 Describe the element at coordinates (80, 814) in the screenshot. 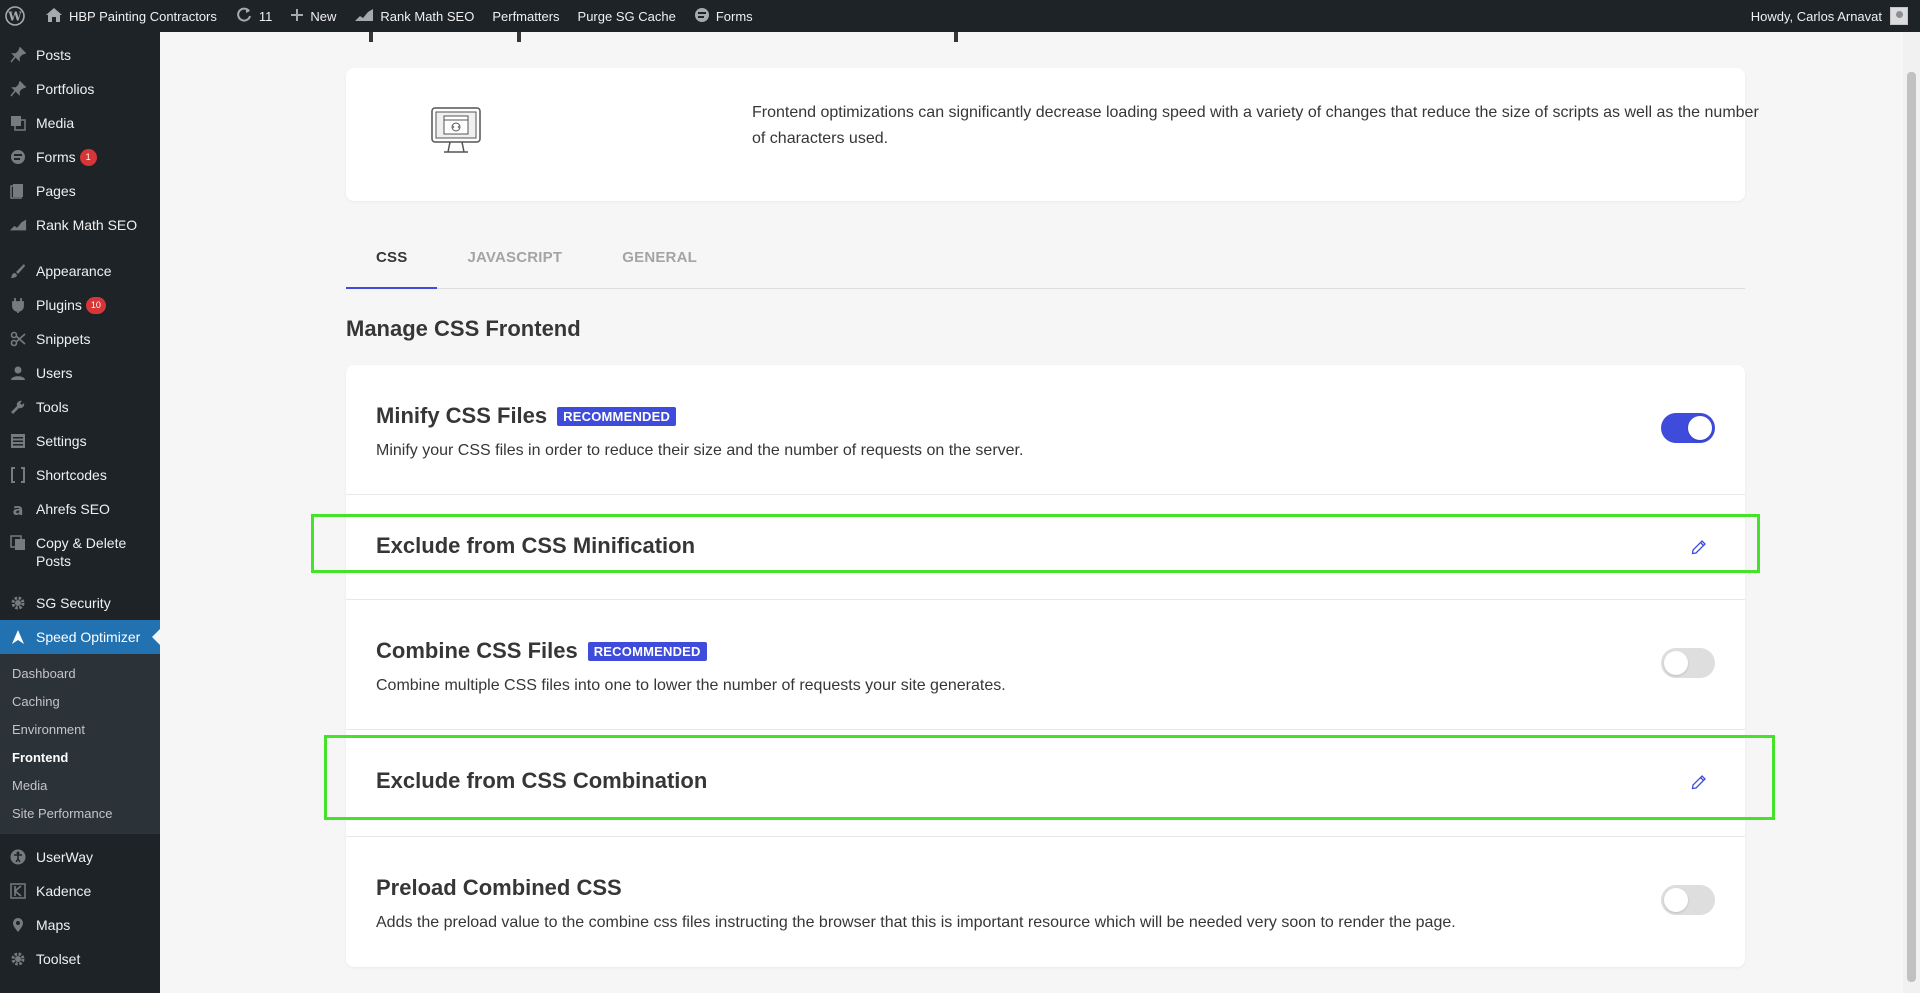

I see `submenu-item-site-performance: Site Performance` at that location.